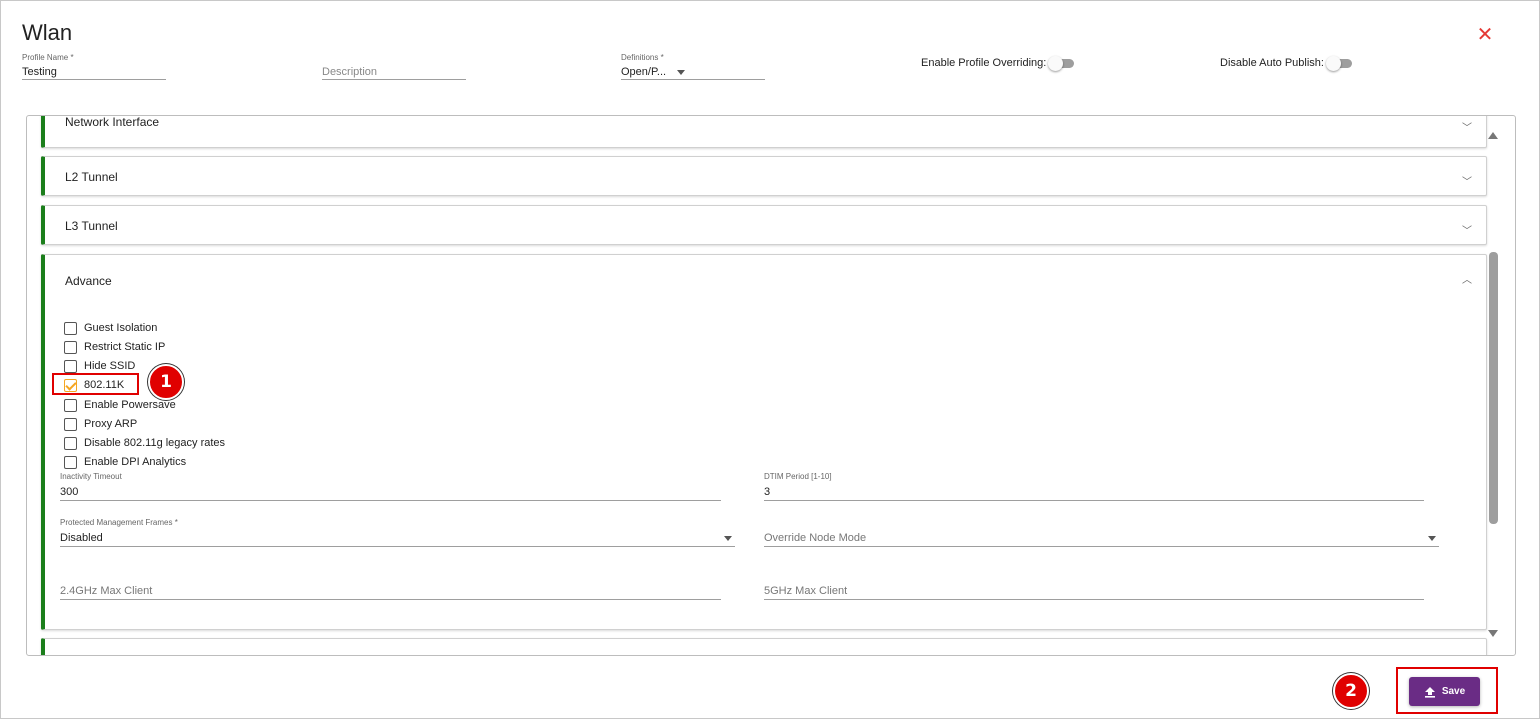 The image size is (1540, 719). I want to click on max-client-5ghz-field: 5GHz Max Client, so click(1094, 585).